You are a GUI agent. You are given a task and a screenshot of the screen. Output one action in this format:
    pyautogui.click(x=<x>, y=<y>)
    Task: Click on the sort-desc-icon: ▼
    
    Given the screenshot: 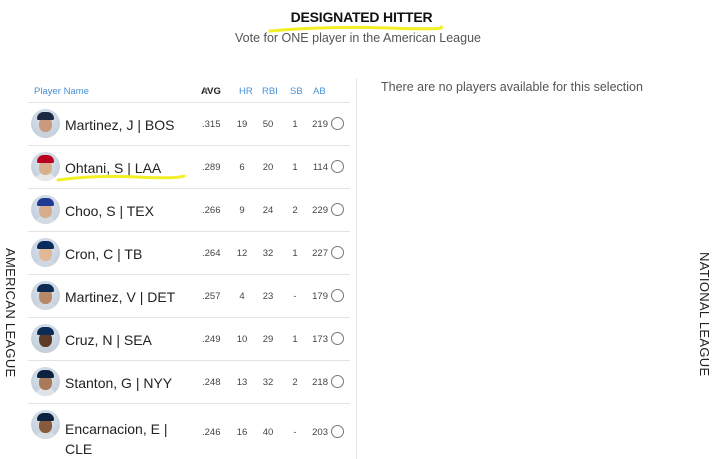 What is the action you would take?
    pyautogui.click(x=206, y=90)
    